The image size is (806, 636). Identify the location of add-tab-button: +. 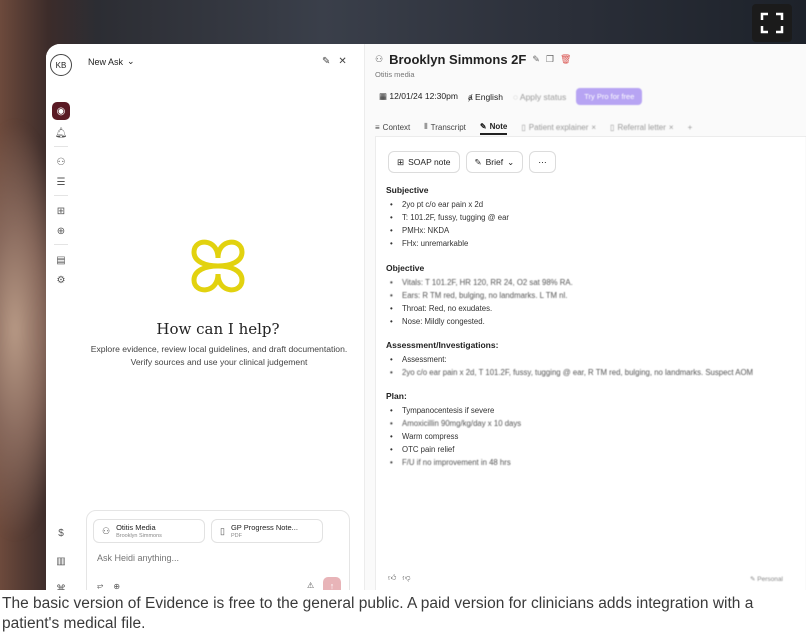
(690, 127).